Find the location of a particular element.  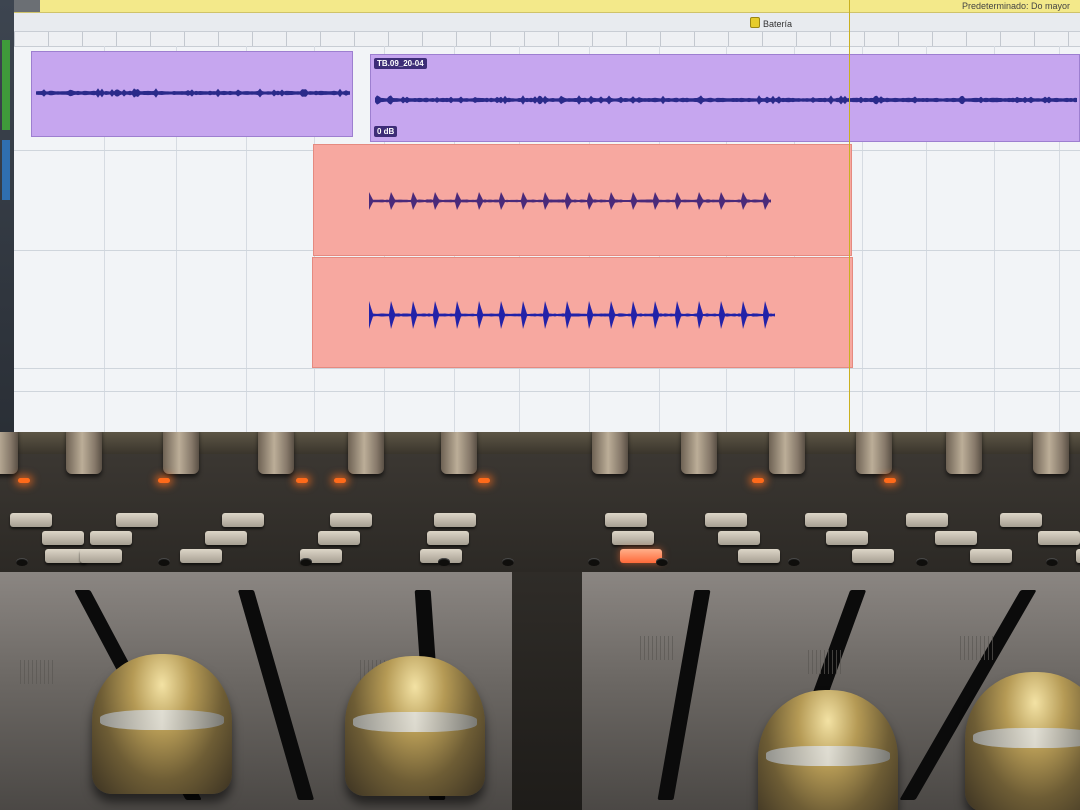

audio-region-2: TB.09_20-04 0 dB is located at coordinates (725, 98).